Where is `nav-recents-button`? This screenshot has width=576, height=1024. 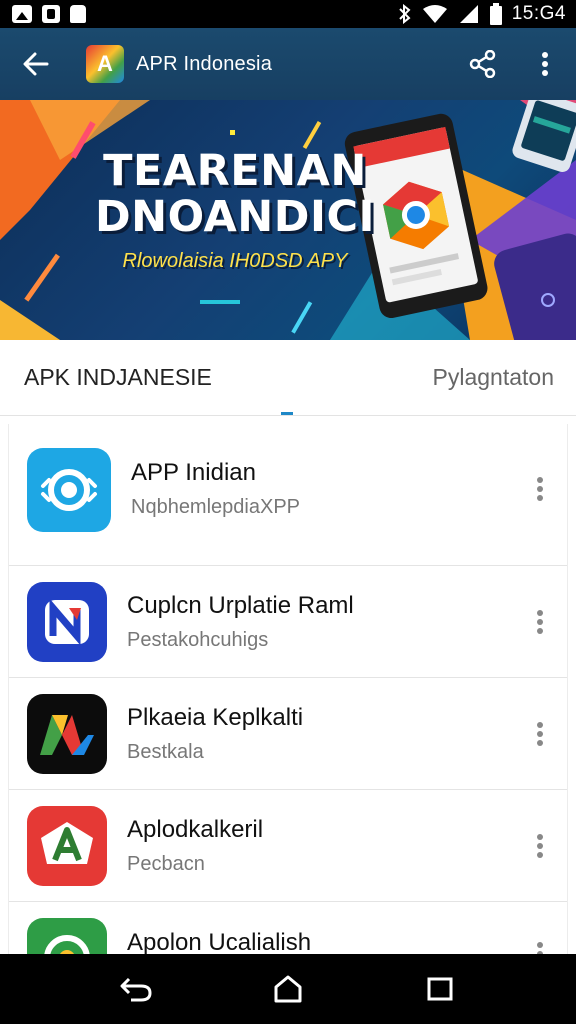 nav-recents-button is located at coordinates (440, 989).